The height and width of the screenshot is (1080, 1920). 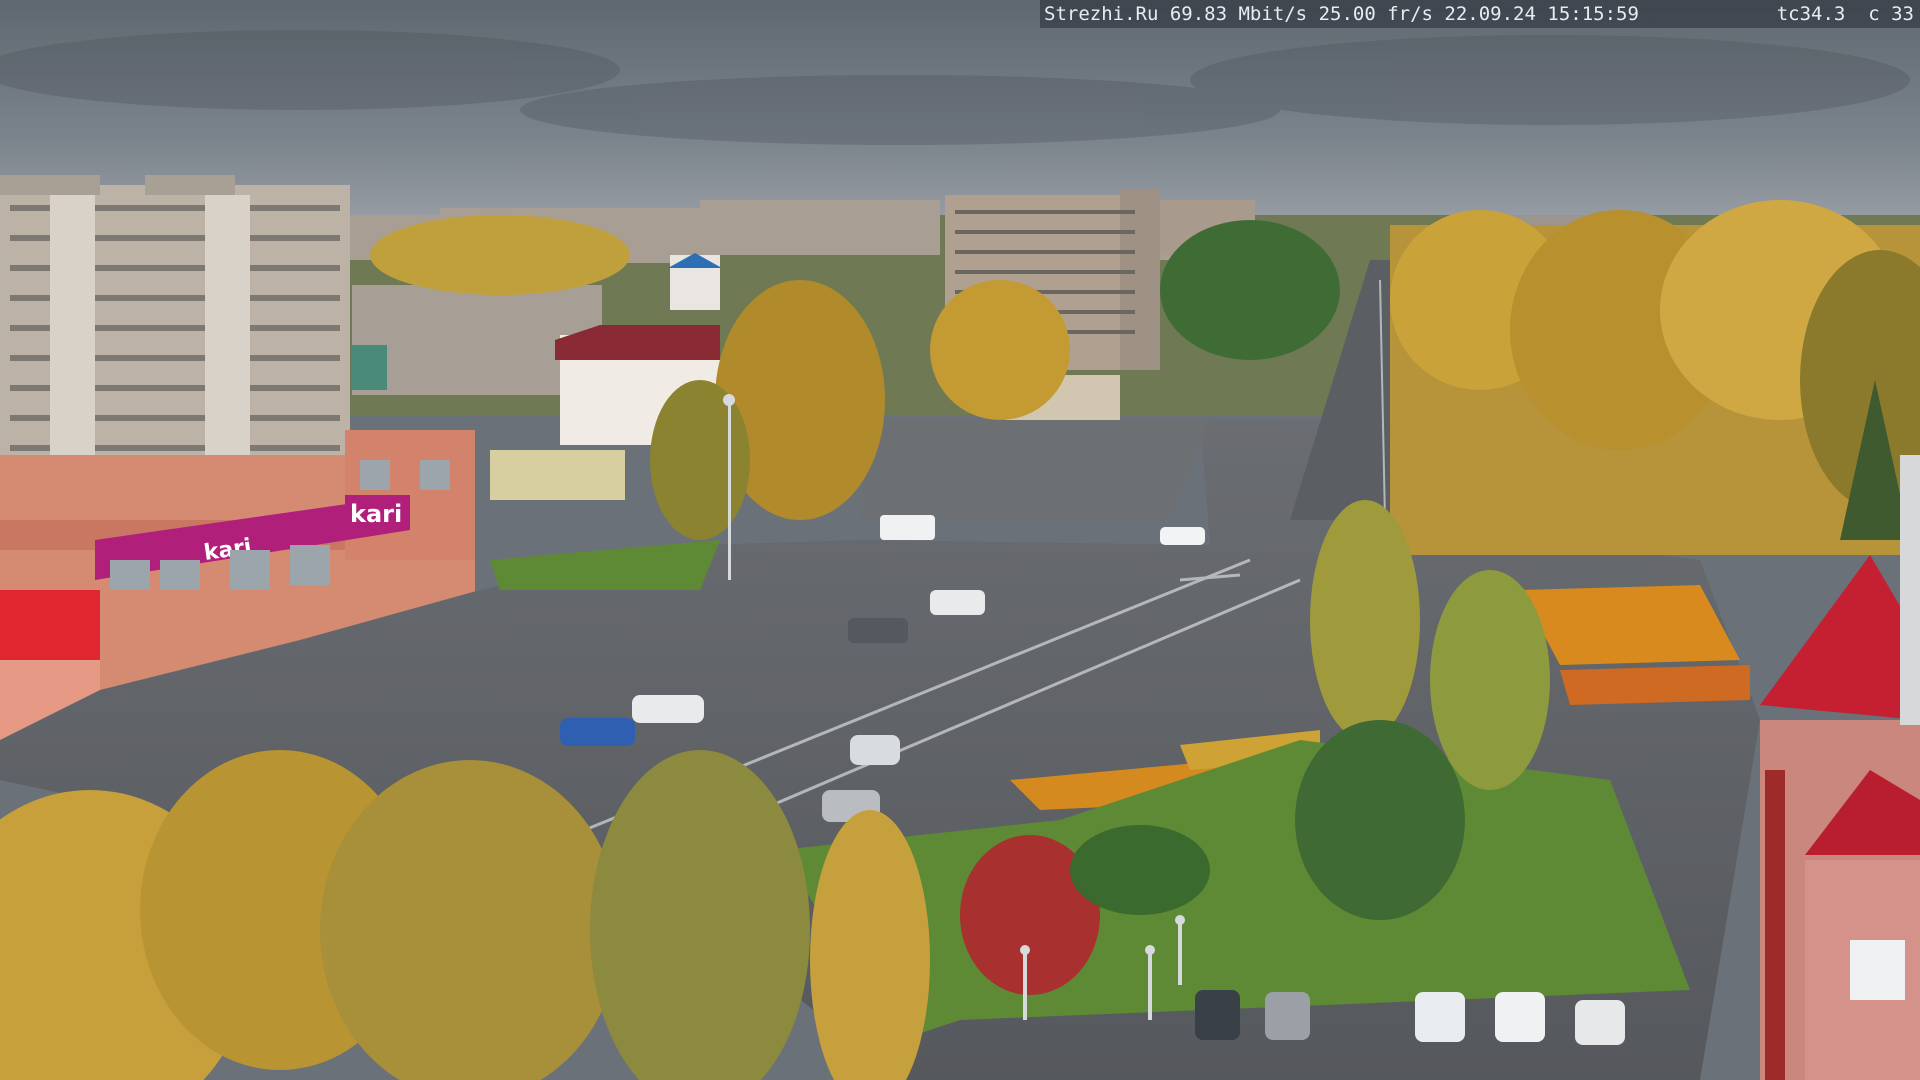 What do you see at coordinates (1035, 470) in the screenshot?
I see `upper-square` at bounding box center [1035, 470].